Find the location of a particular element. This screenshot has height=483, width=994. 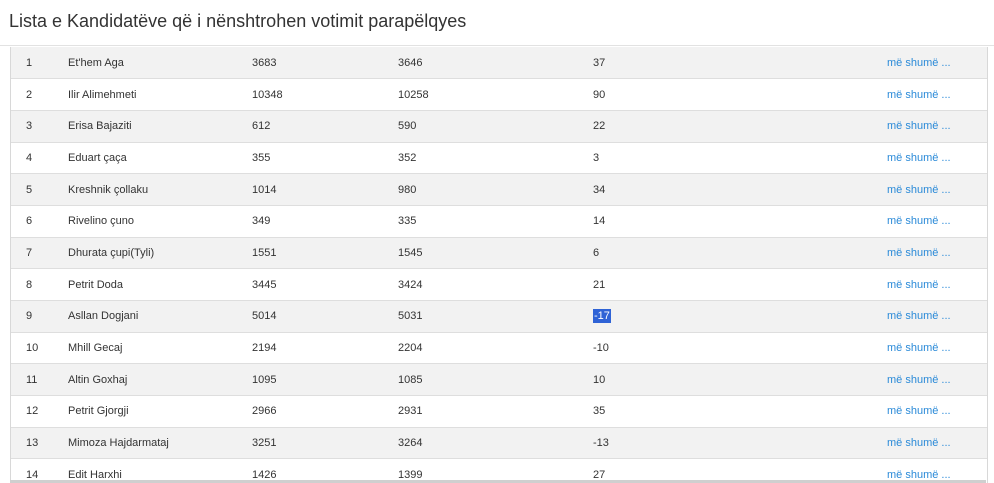

votes-value-1: 1551 is located at coordinates (325, 252).